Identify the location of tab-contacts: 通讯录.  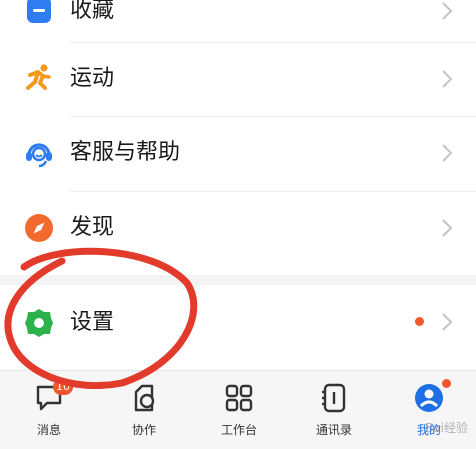
(334, 410).